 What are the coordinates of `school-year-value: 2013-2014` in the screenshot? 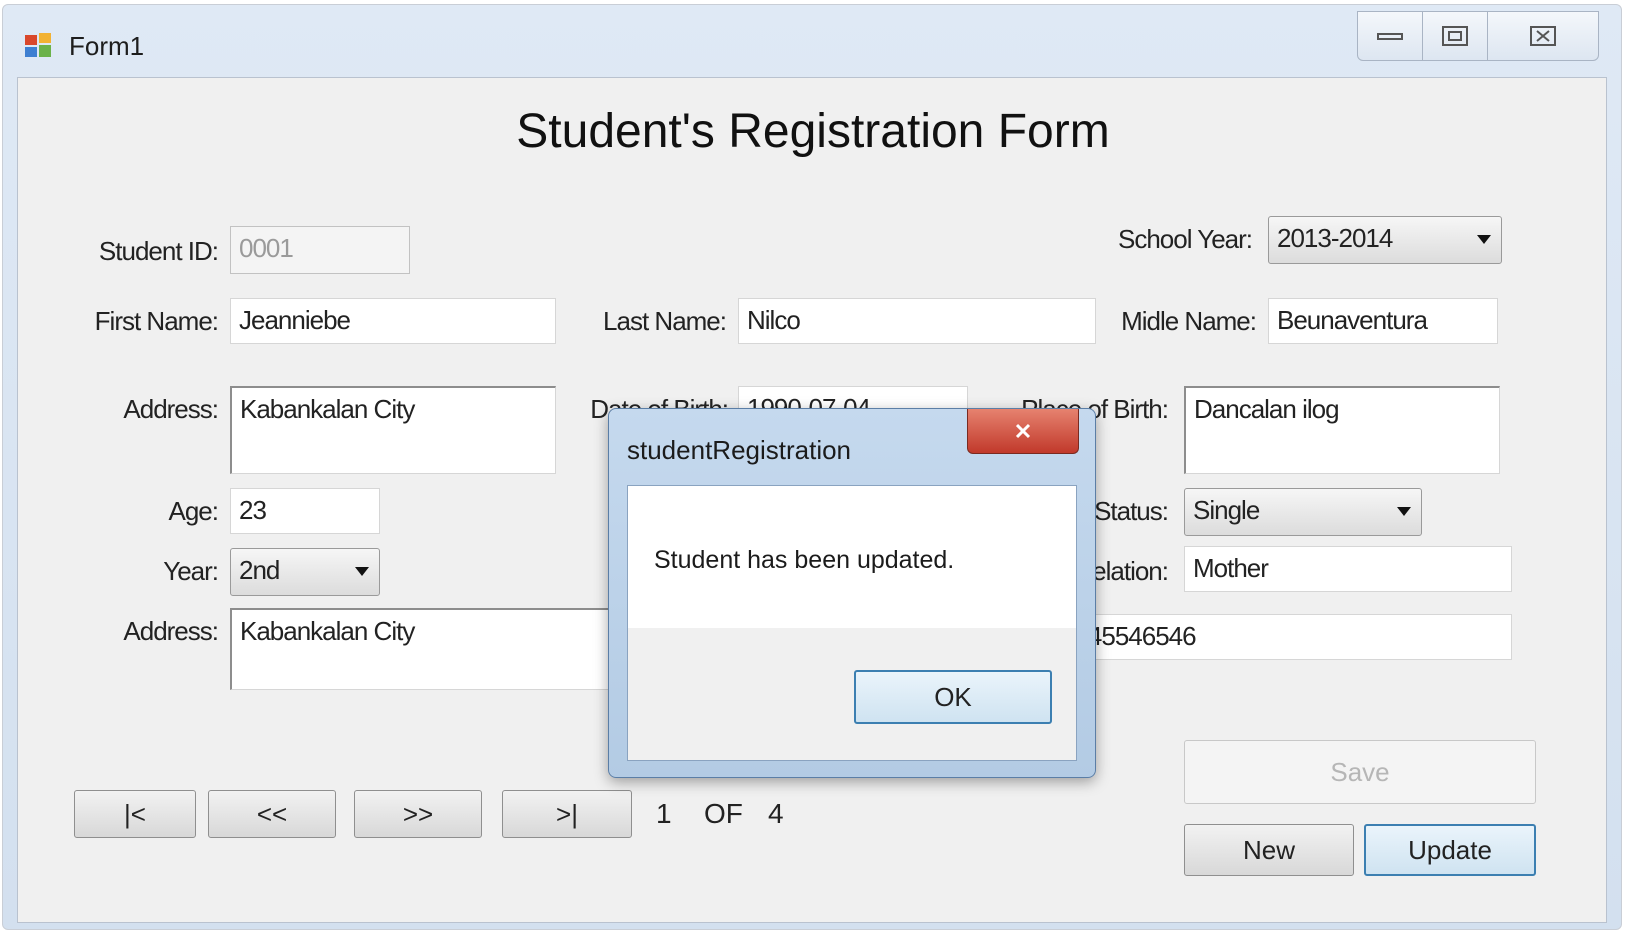 It's located at (1335, 238).